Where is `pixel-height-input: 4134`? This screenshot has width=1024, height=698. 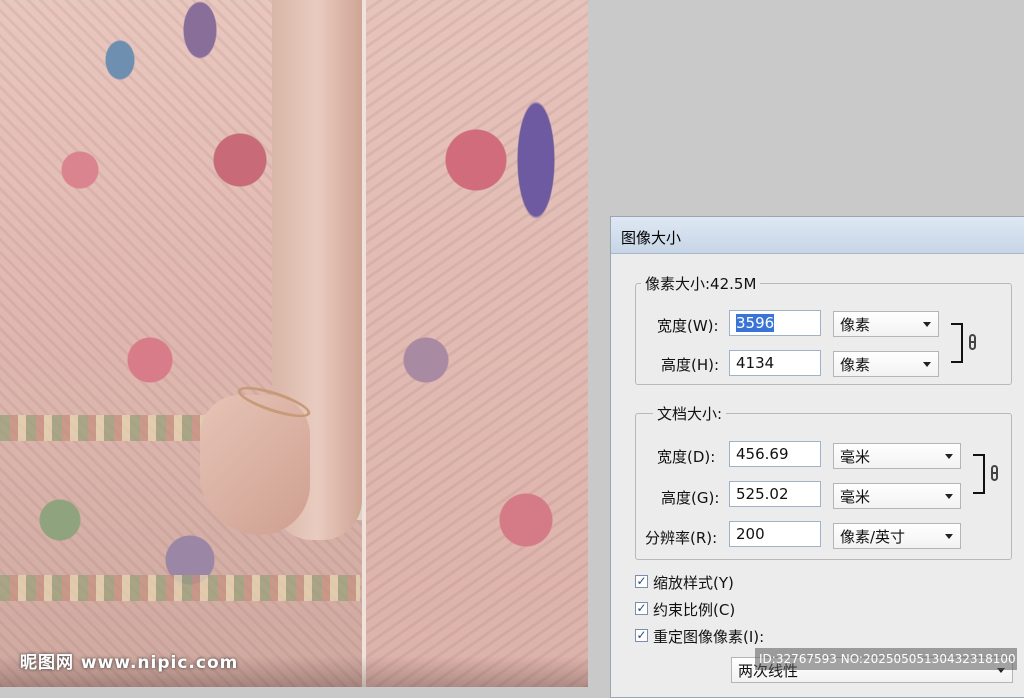
pixel-height-input: 4134 is located at coordinates (775, 363).